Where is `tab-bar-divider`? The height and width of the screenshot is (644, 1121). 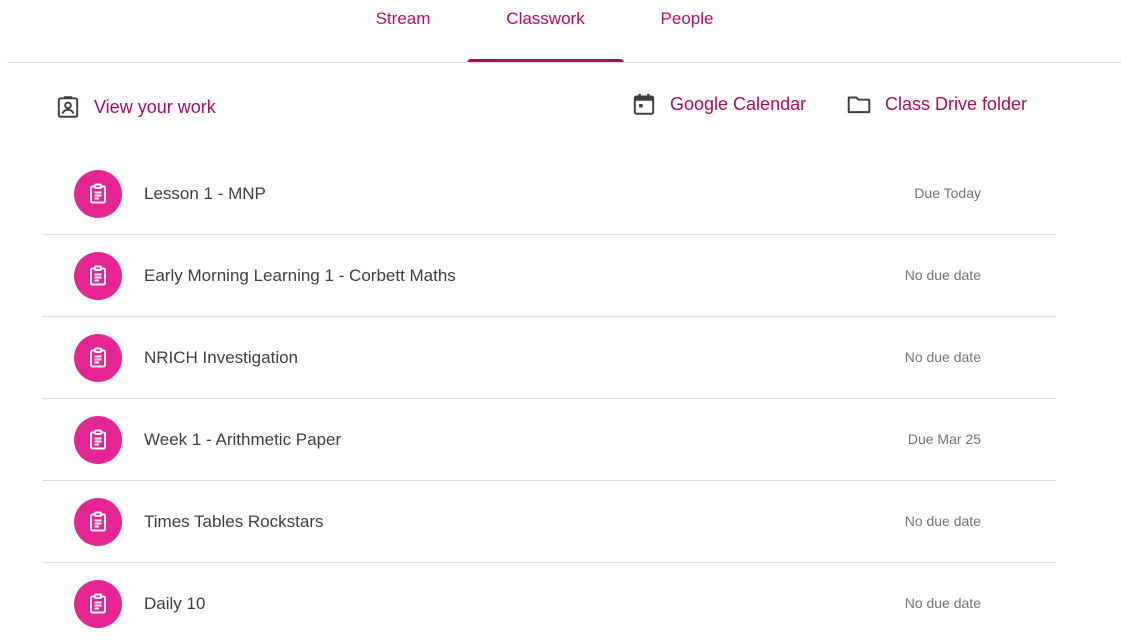
tab-bar-divider is located at coordinates (564, 62).